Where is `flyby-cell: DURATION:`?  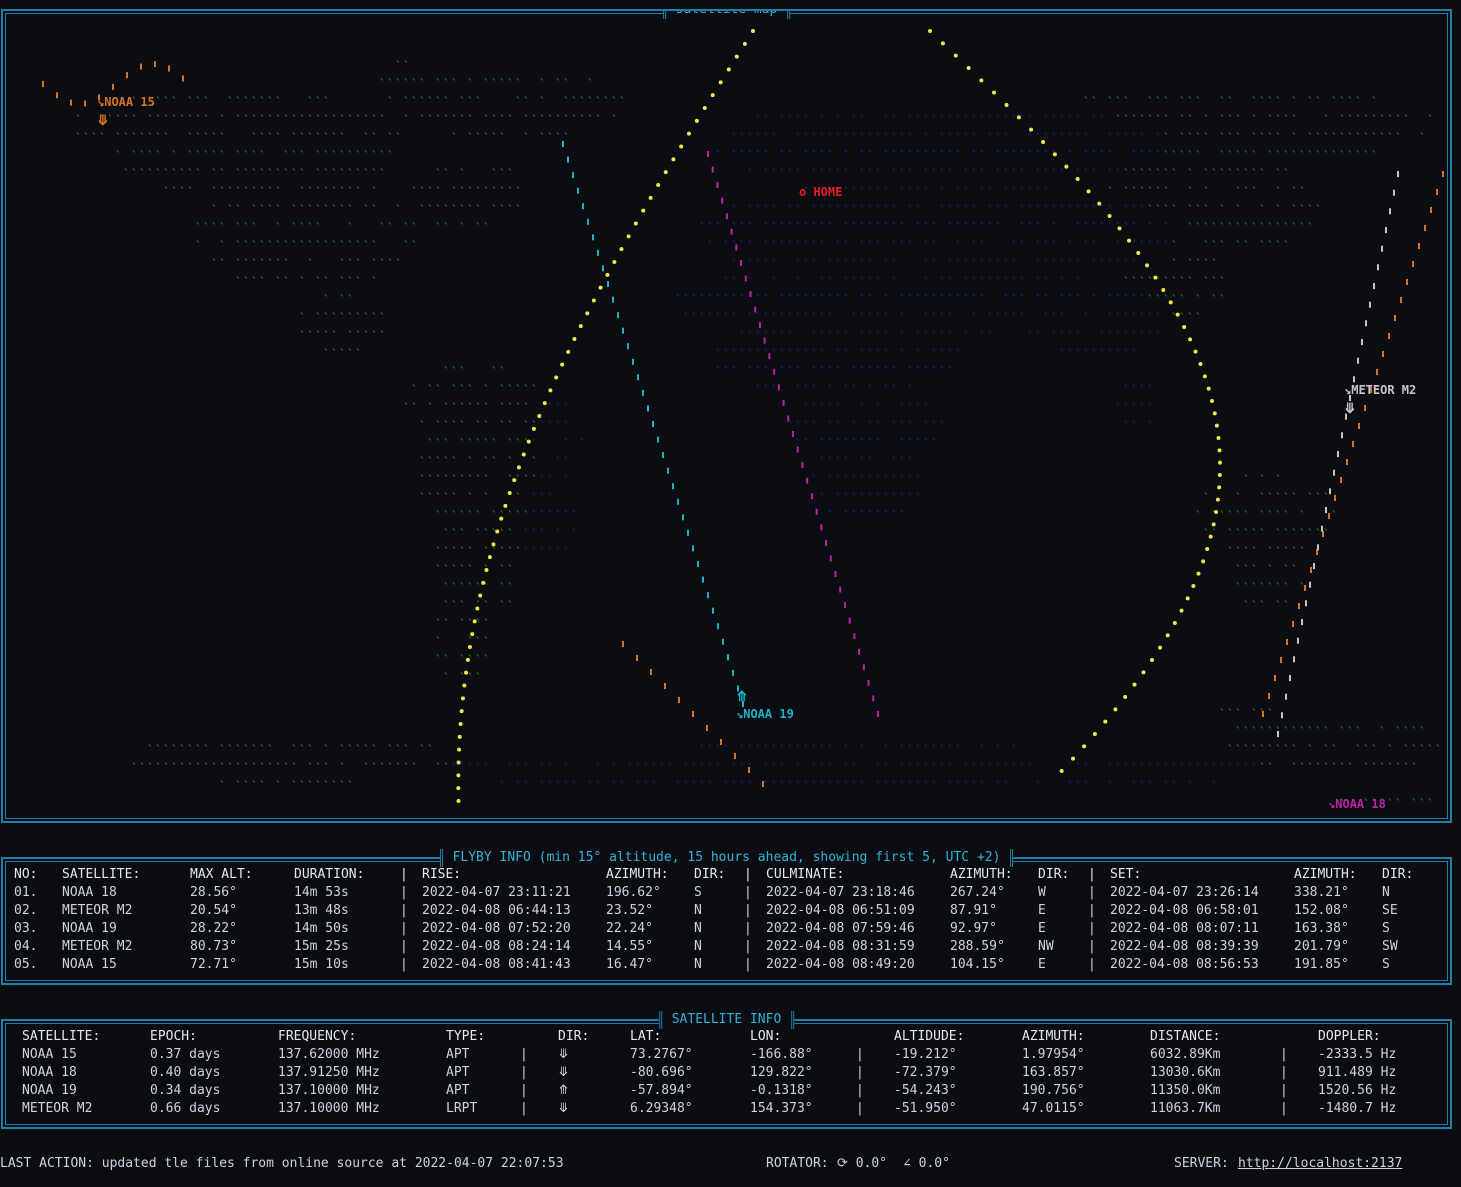 flyby-cell: DURATION: is located at coordinates (329, 874).